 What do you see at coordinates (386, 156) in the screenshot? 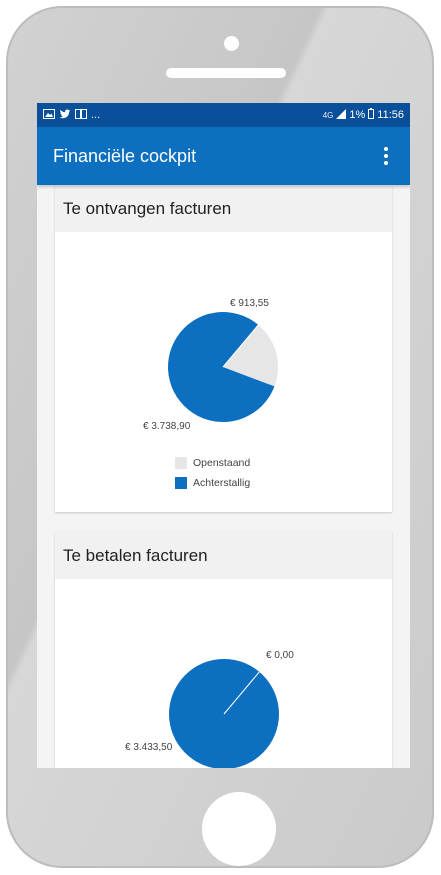
I see `more-vert-icon` at bounding box center [386, 156].